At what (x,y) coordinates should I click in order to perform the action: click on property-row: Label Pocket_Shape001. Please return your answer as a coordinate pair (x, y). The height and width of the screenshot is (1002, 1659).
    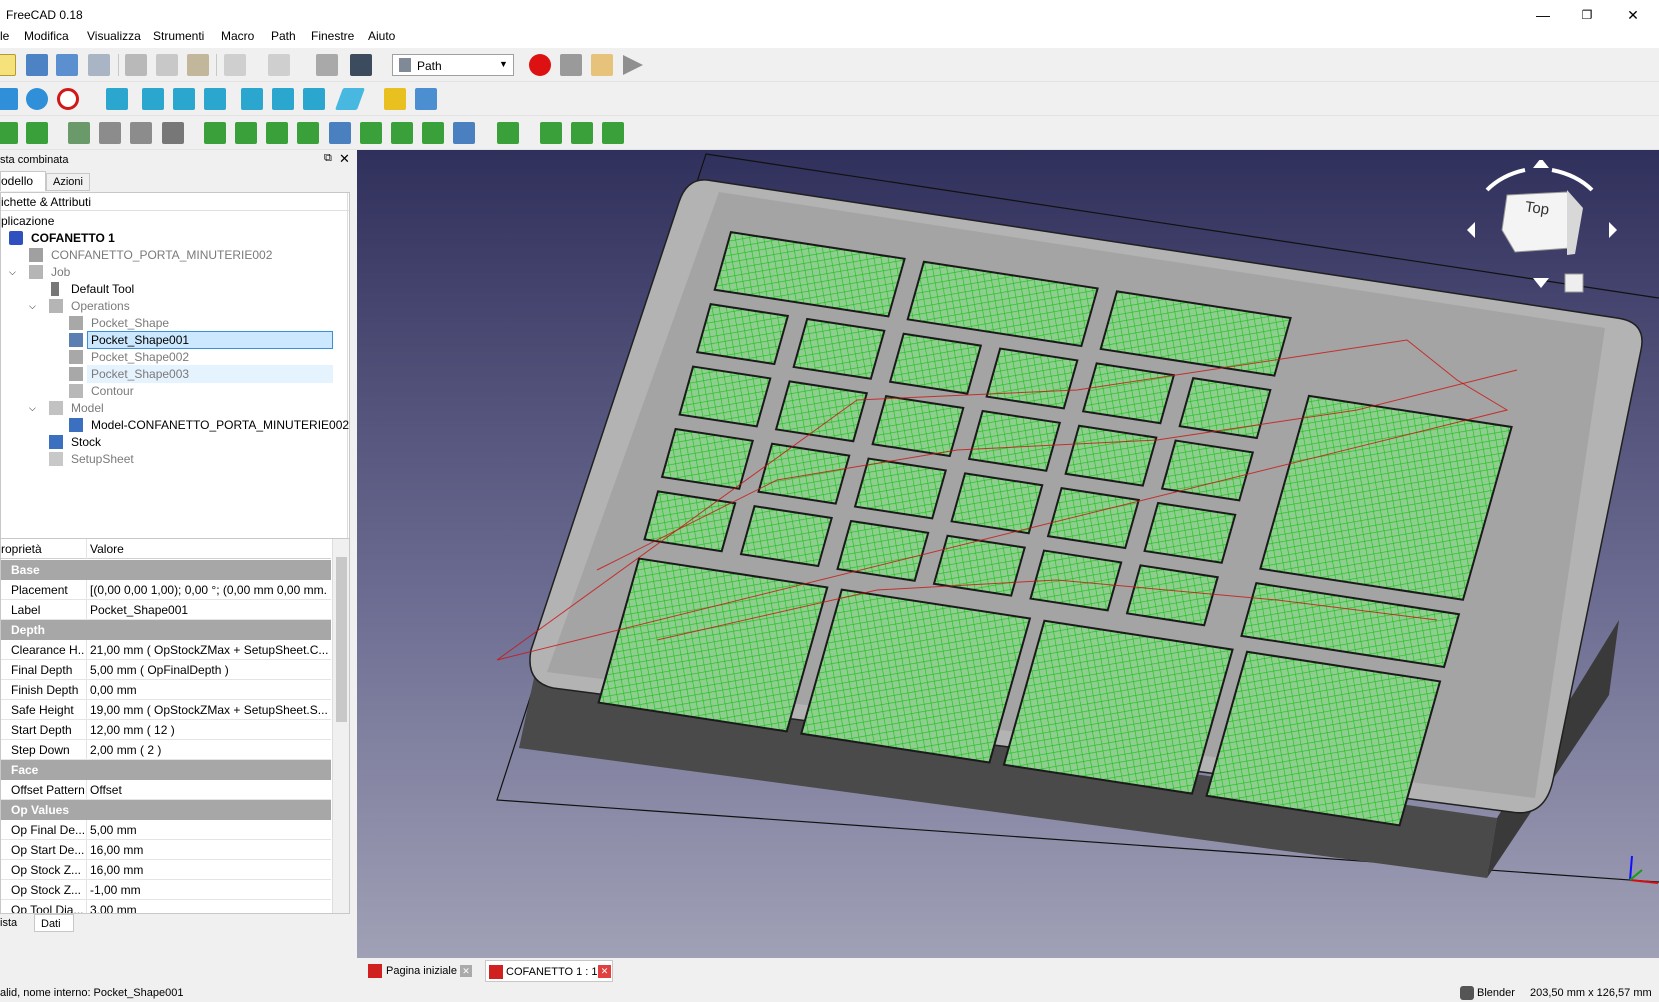
    Looking at the image, I should click on (166, 610).